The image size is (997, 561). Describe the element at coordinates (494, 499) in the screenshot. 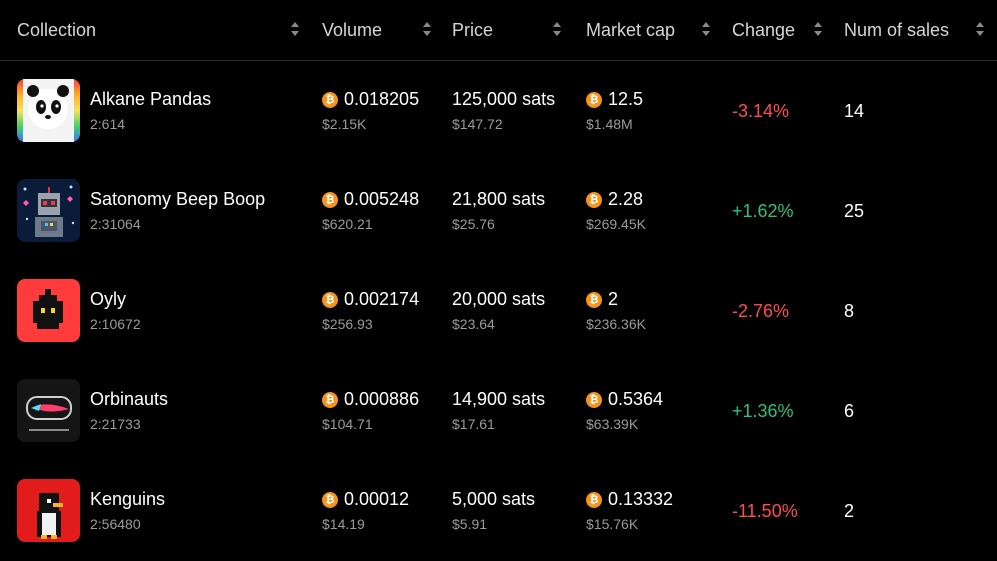

I see `price-sats: 5,000 sats` at that location.